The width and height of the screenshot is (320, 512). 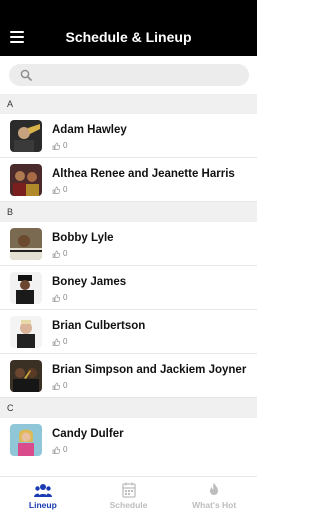 What do you see at coordinates (128, 212) in the screenshot?
I see `section-header-b: B` at bounding box center [128, 212].